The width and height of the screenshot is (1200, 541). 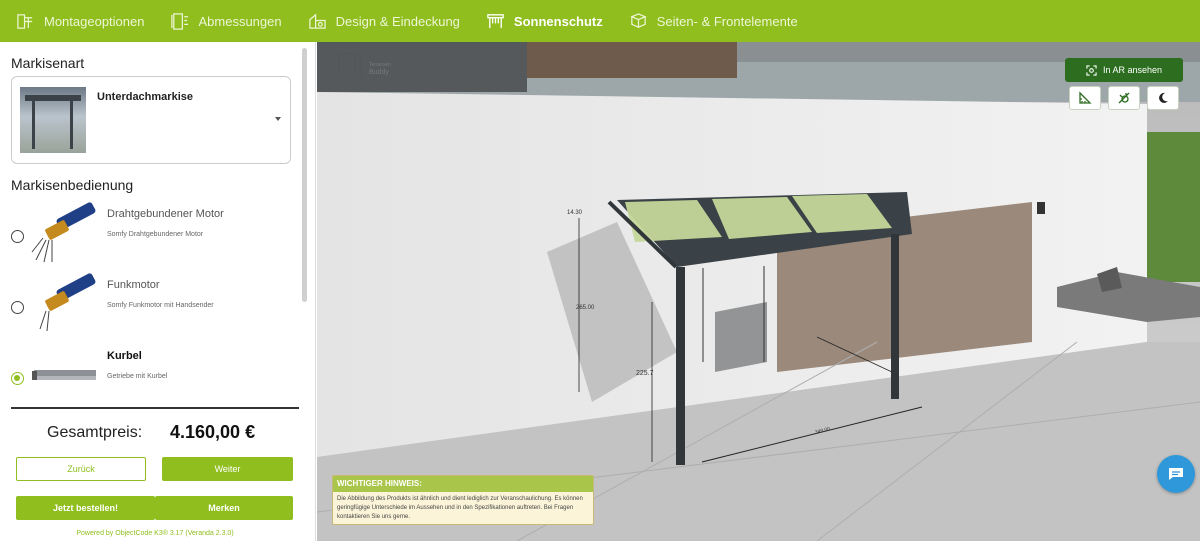 I want to click on chat-icon, so click(x=1176, y=474).